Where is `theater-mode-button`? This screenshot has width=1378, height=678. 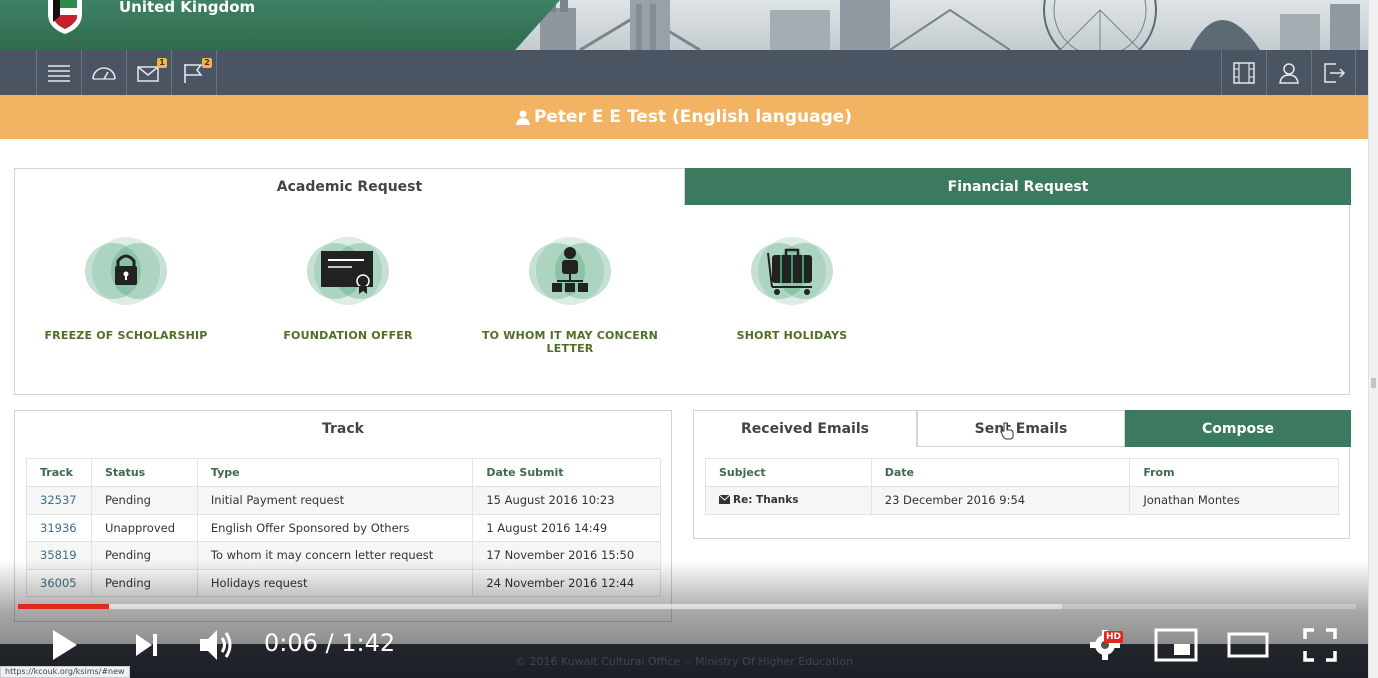 theater-mode-button is located at coordinates (1248, 645).